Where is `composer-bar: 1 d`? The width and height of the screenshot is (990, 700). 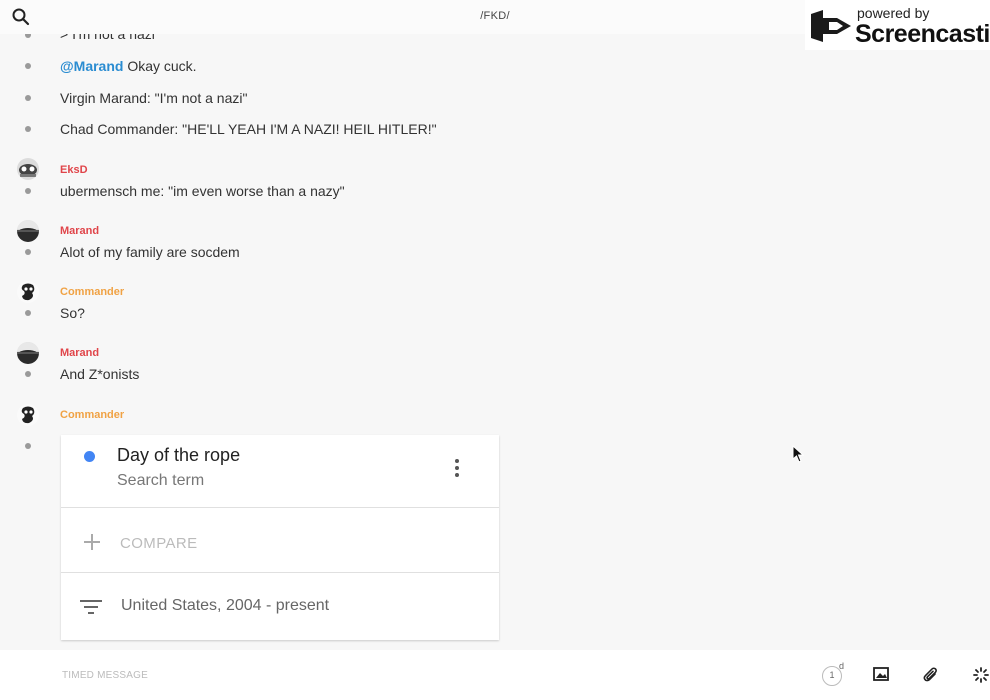 composer-bar: 1 d is located at coordinates (495, 675).